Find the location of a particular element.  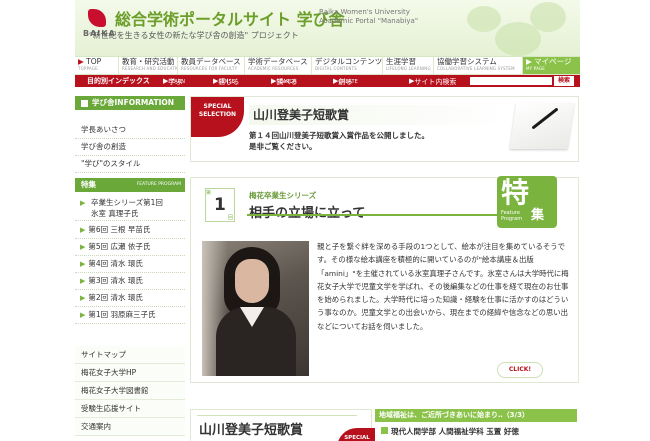

site-search-button: 検索 is located at coordinates (564, 81).